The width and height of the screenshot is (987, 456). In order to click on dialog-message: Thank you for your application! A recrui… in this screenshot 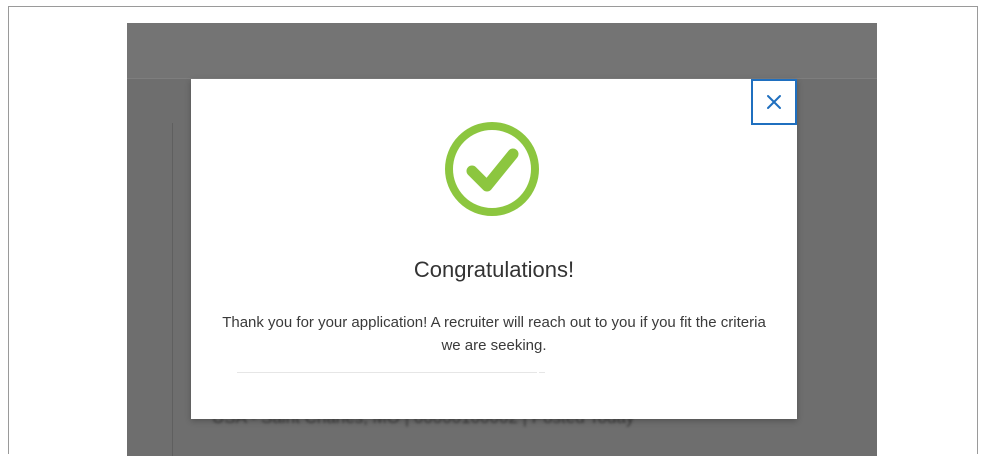, I will do `click(494, 334)`.